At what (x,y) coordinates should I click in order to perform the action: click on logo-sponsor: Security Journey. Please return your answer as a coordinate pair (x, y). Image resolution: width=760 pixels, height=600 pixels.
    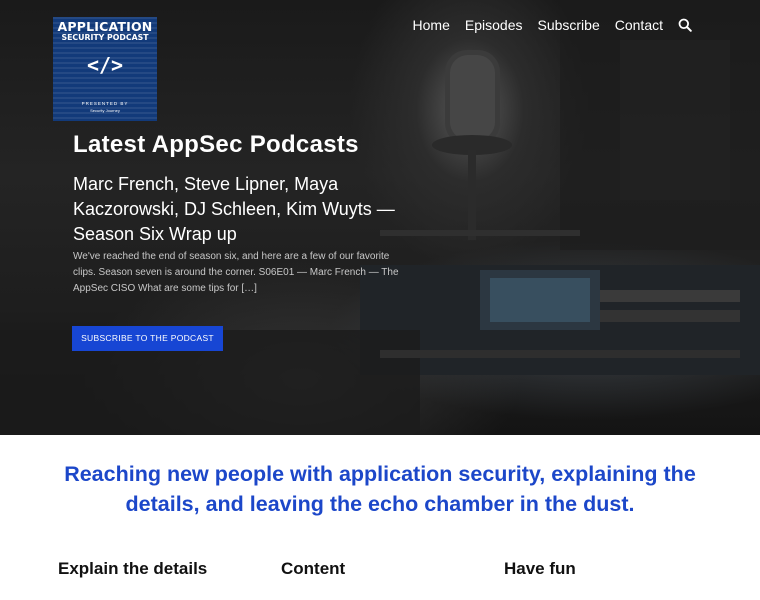
    Looking at the image, I should click on (105, 110).